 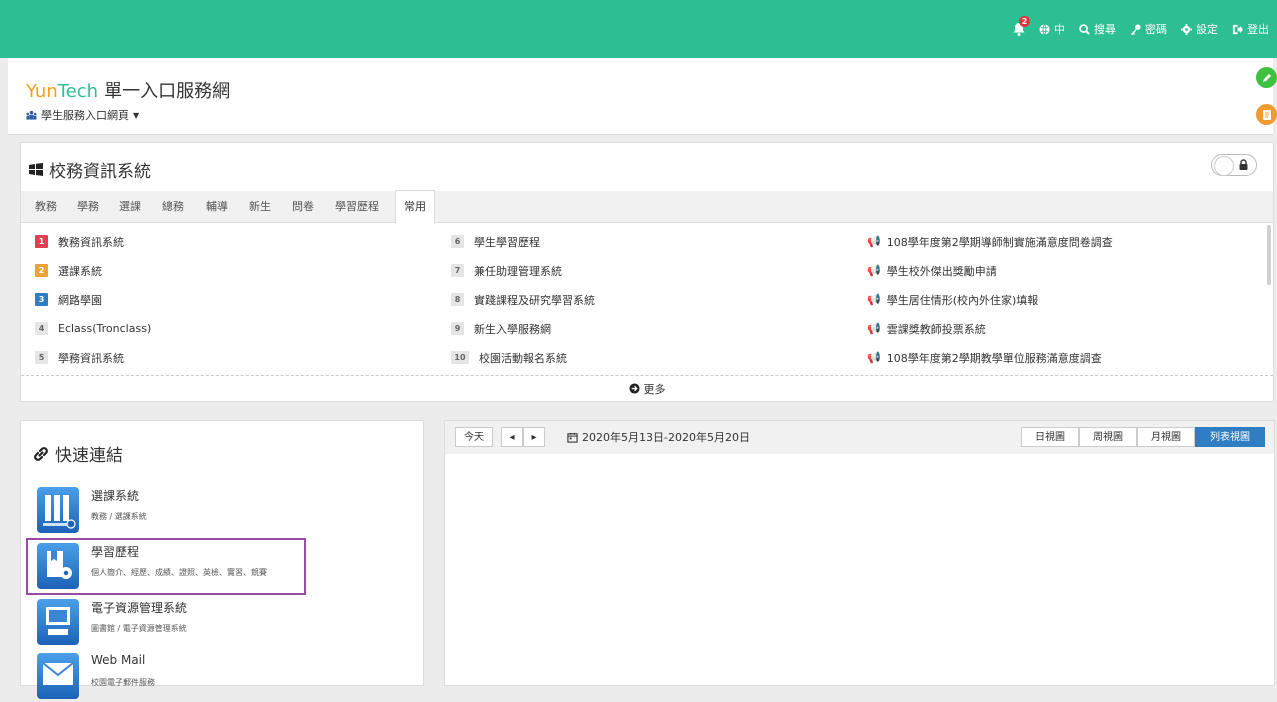 I want to click on item-label: 學生學習歷程, so click(x=507, y=242).